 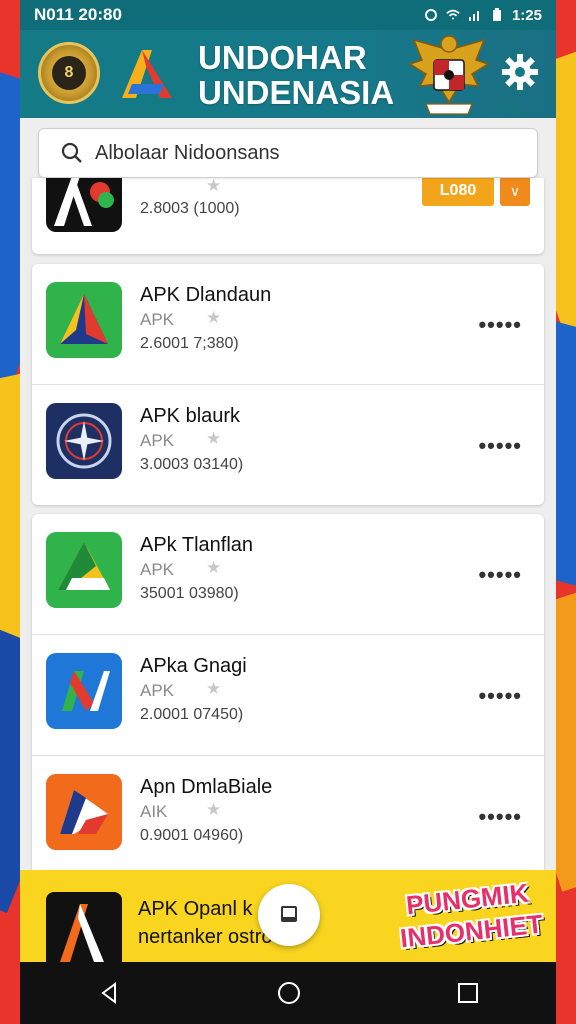 I want to click on status-clock: 1:25, so click(x=526, y=15).